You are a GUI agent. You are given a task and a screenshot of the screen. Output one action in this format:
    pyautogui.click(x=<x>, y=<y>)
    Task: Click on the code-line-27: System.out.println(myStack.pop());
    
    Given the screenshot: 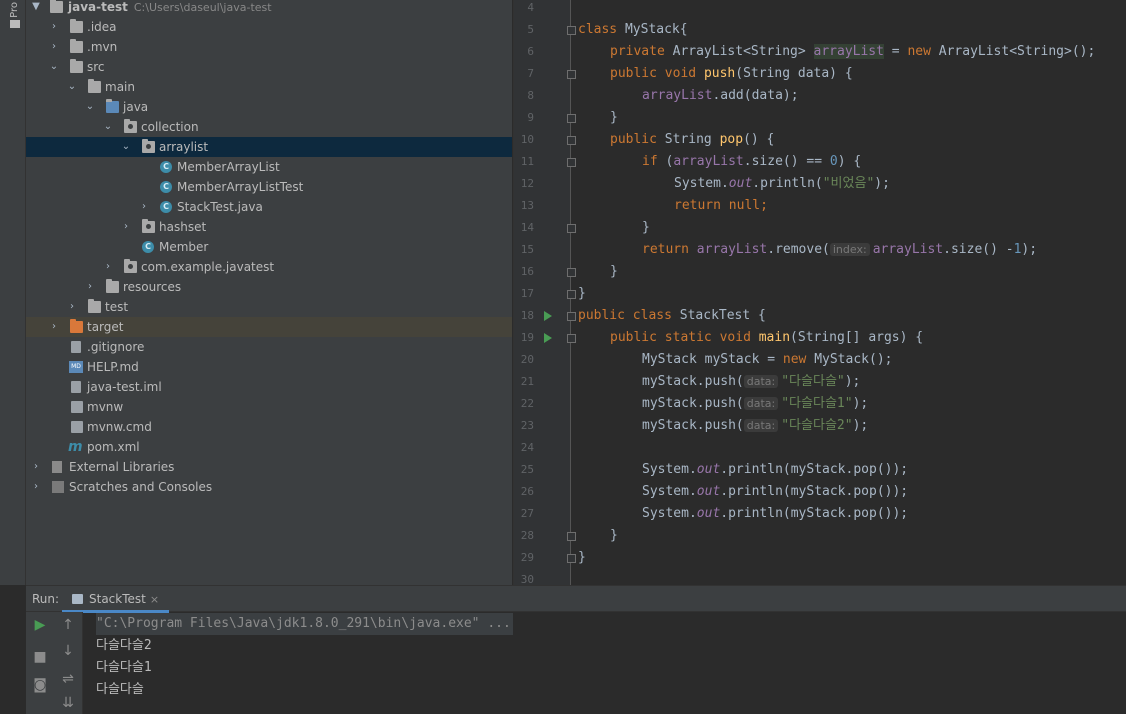 What is the action you would take?
    pyautogui.click(x=775, y=513)
    